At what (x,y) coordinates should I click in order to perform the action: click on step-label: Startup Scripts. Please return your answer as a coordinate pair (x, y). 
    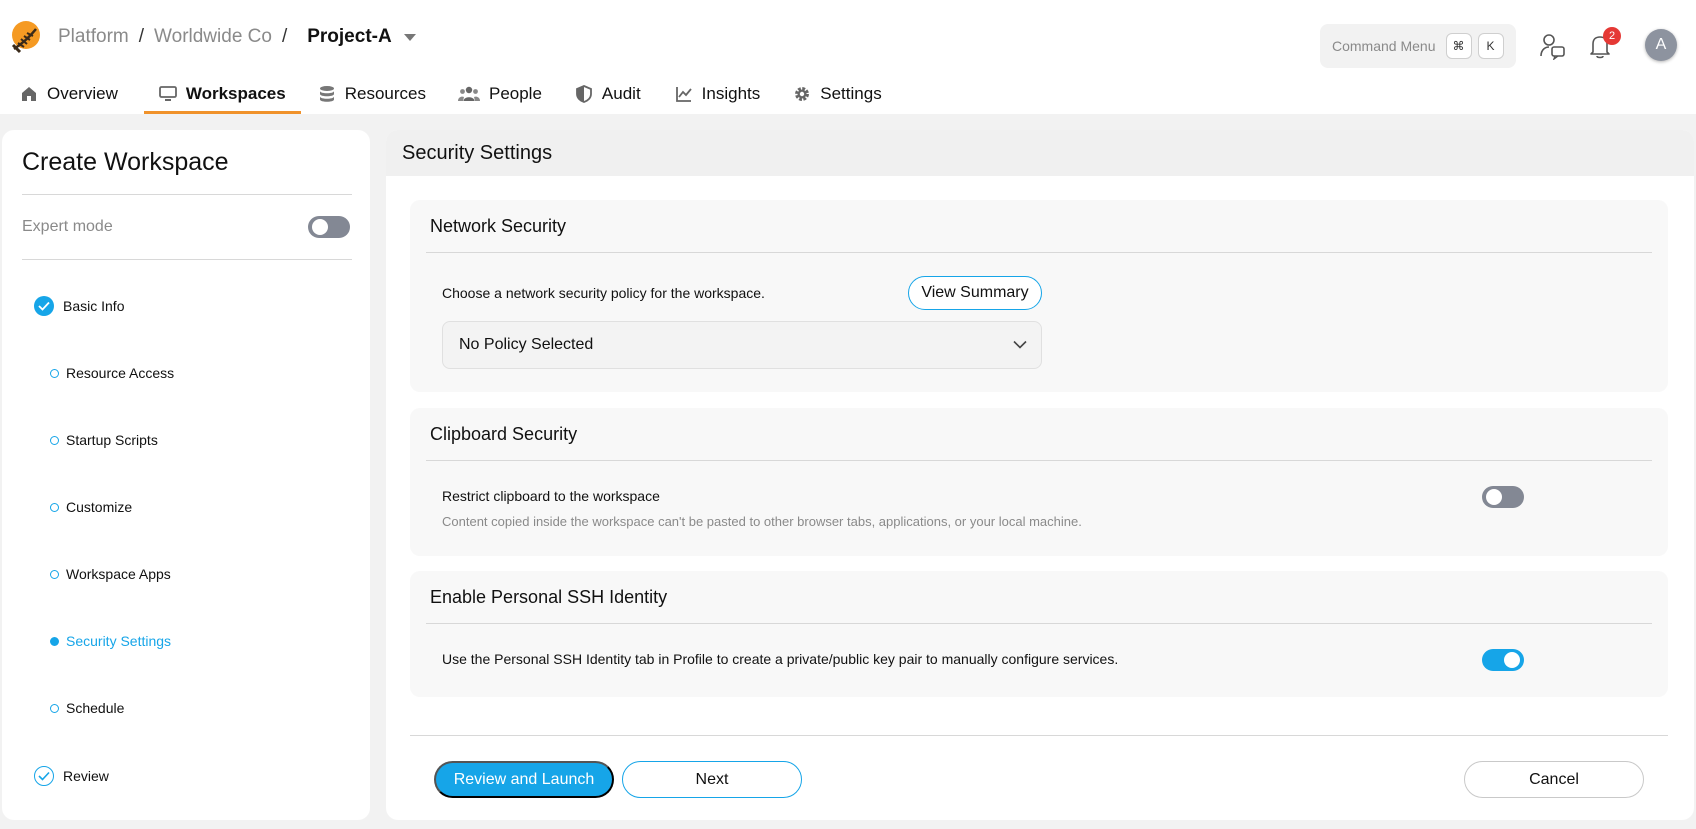
    Looking at the image, I should click on (112, 440).